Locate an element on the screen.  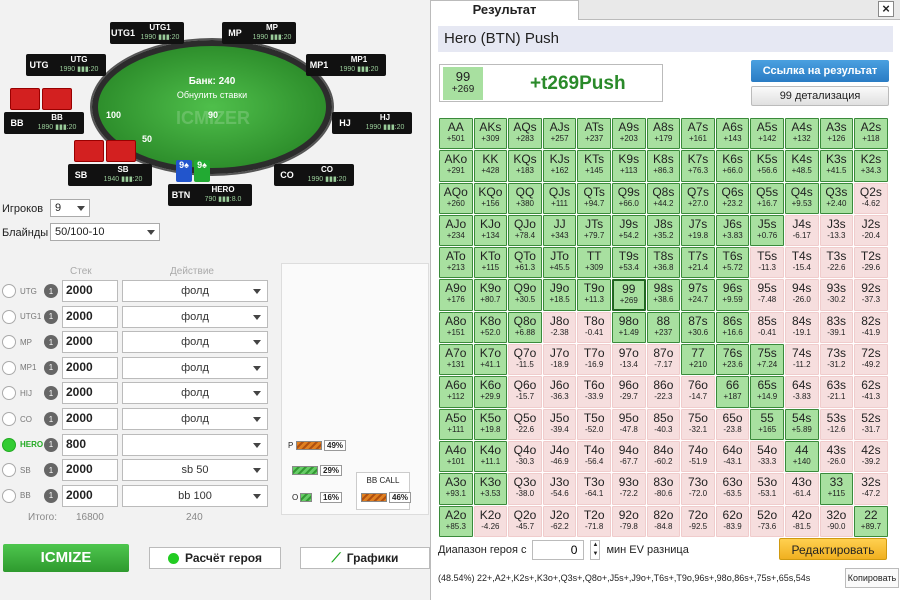
range-cell: 65s +14.9 is located at coordinates (767, 392).